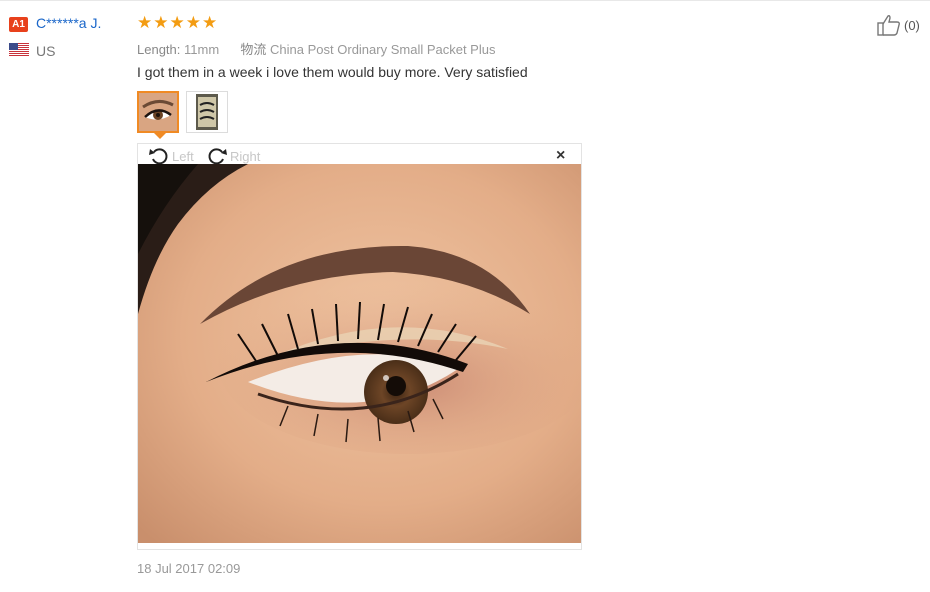  What do you see at coordinates (160, 136) in the screenshot?
I see `selected-thumbnail-indicator` at bounding box center [160, 136].